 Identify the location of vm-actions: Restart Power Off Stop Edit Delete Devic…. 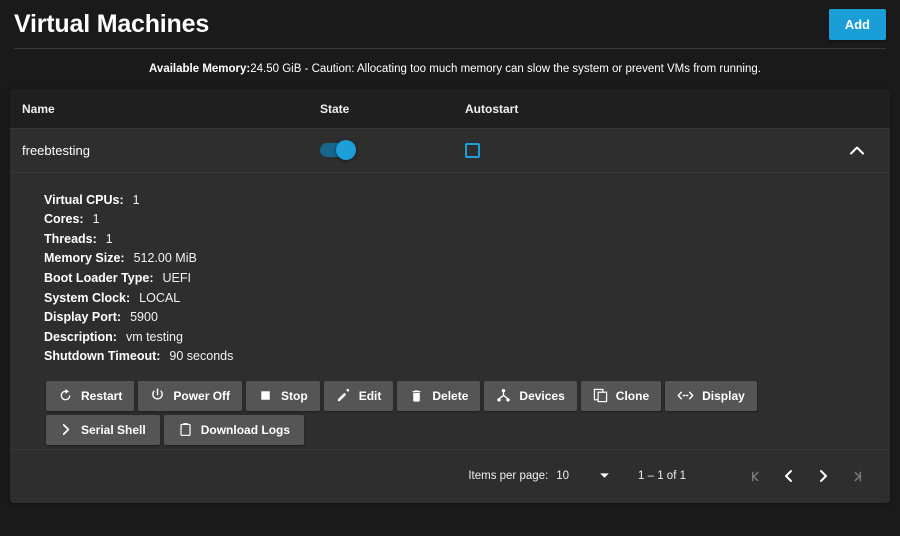
(450, 412).